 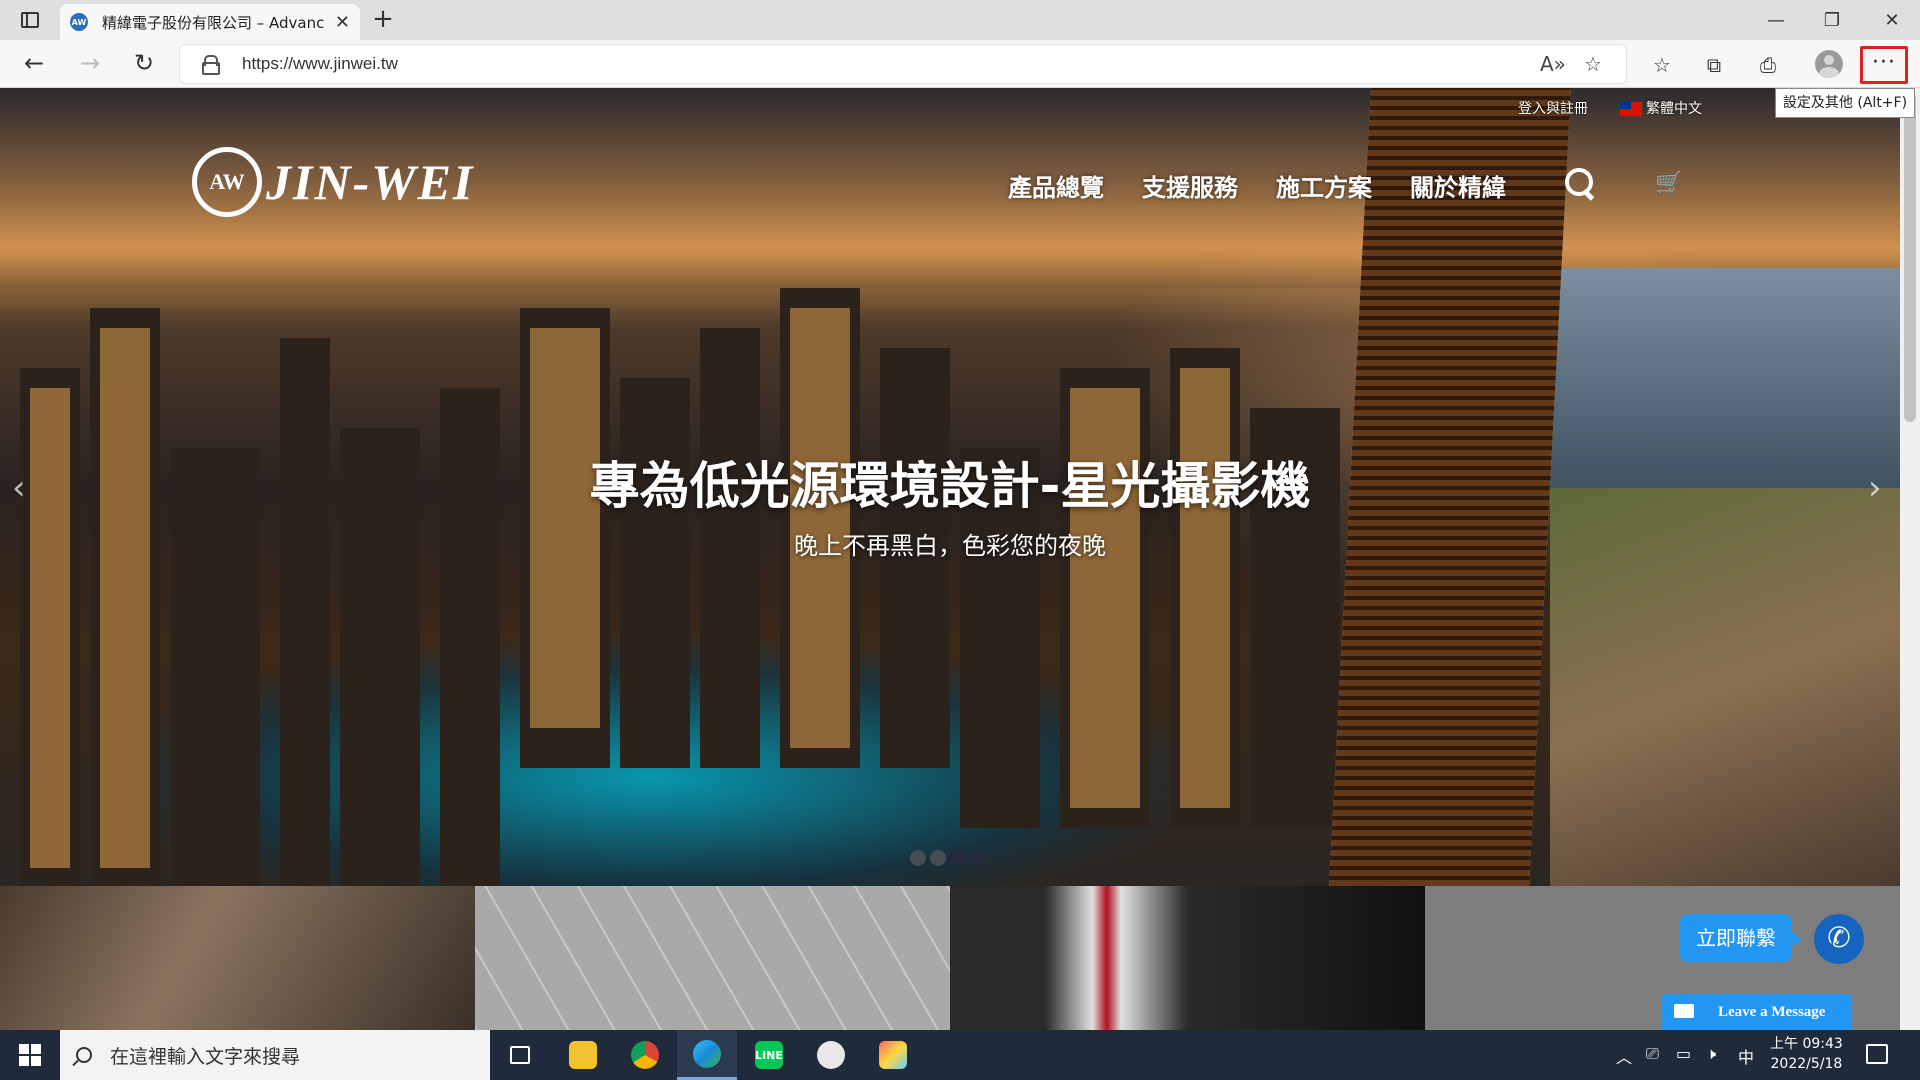 What do you see at coordinates (1839, 939) in the screenshot?
I see `phone-icon: ✆` at bounding box center [1839, 939].